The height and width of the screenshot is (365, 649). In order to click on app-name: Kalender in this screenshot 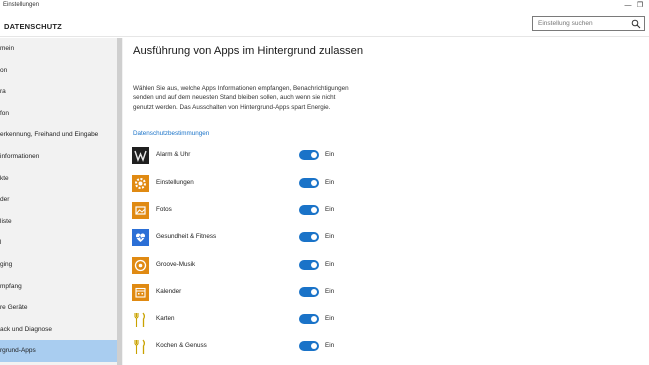, I will do `click(169, 291)`.